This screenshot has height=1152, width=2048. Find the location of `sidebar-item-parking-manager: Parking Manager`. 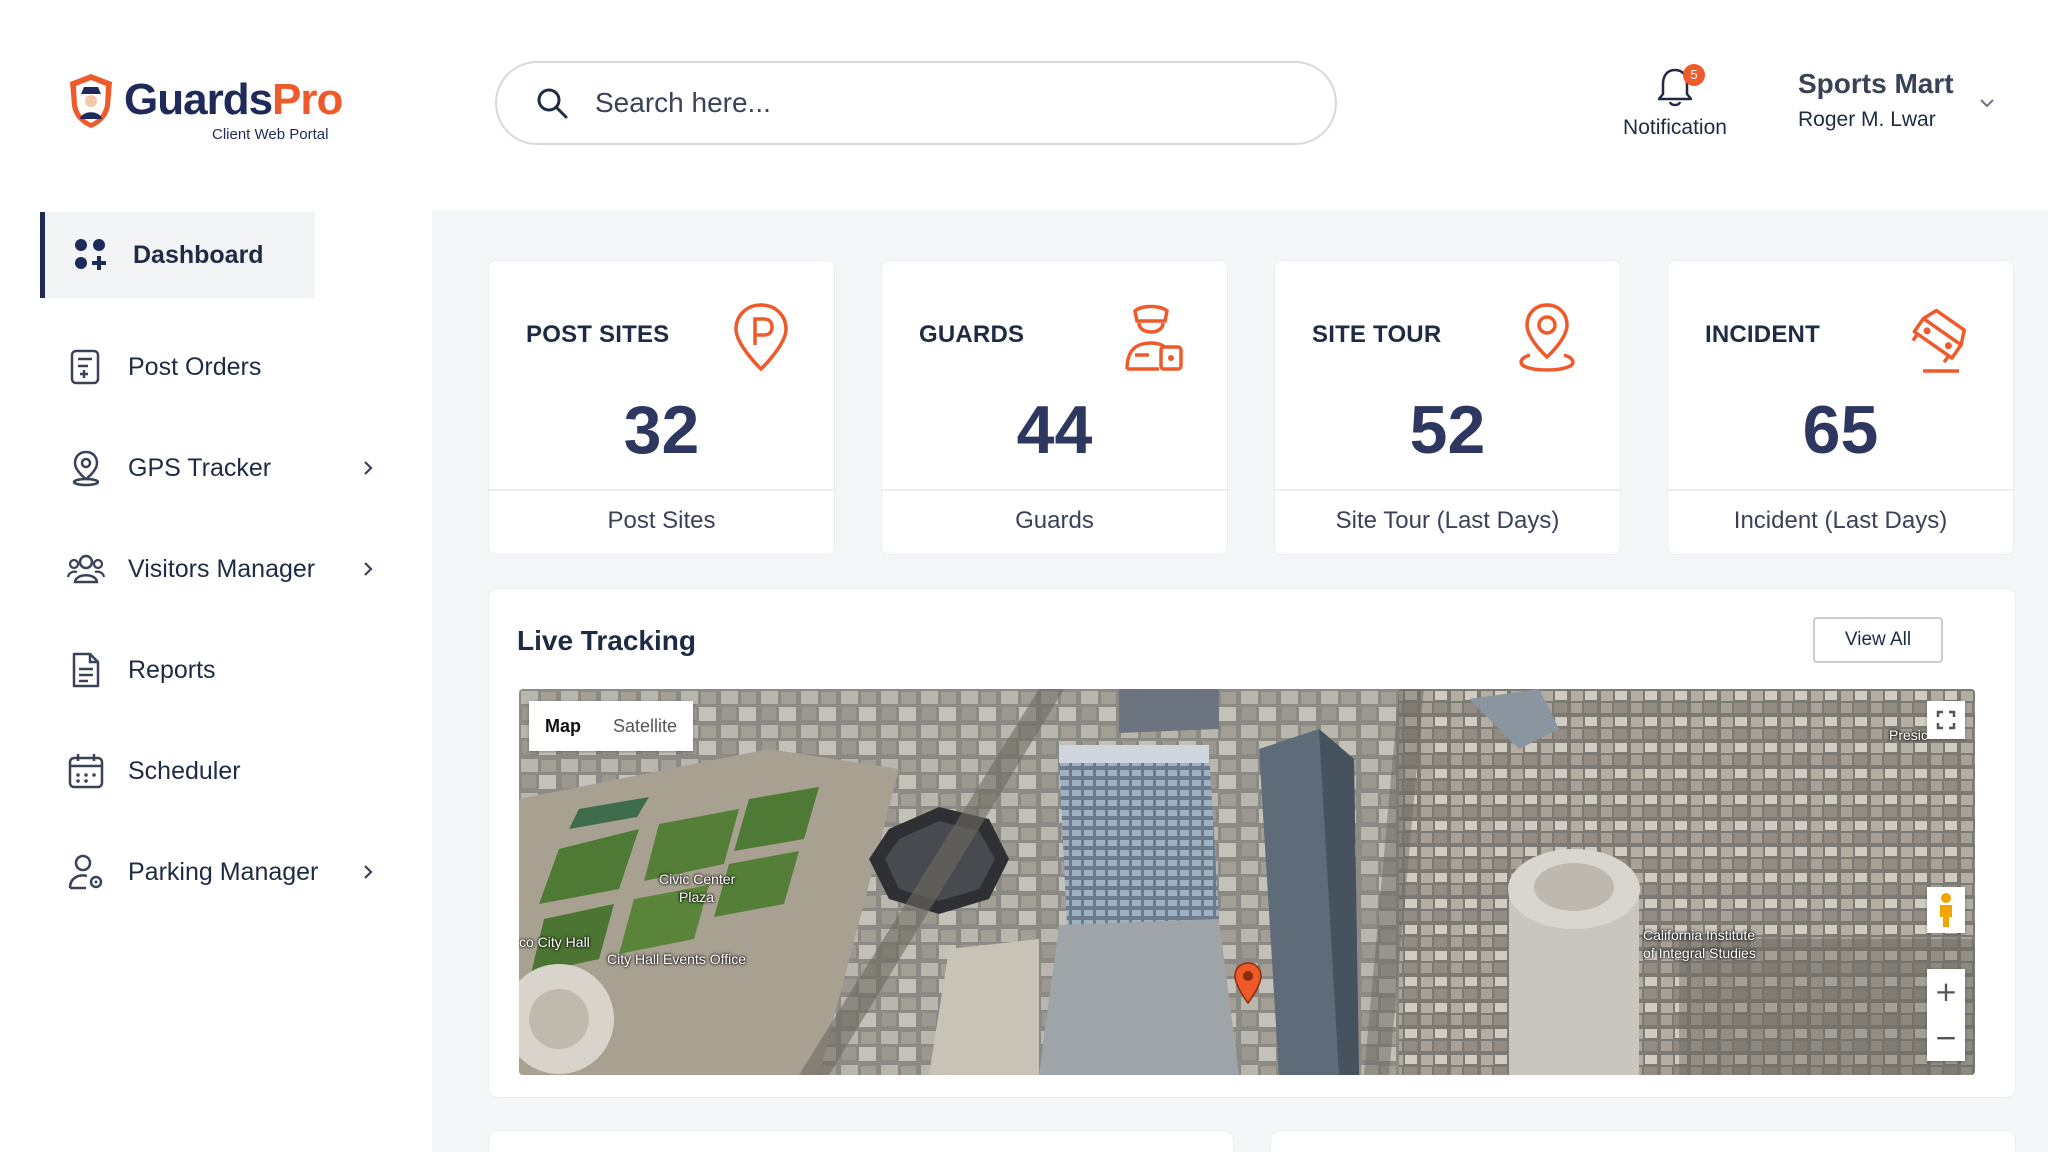

sidebar-item-parking-manager: Parking Manager is located at coordinates (216, 872).